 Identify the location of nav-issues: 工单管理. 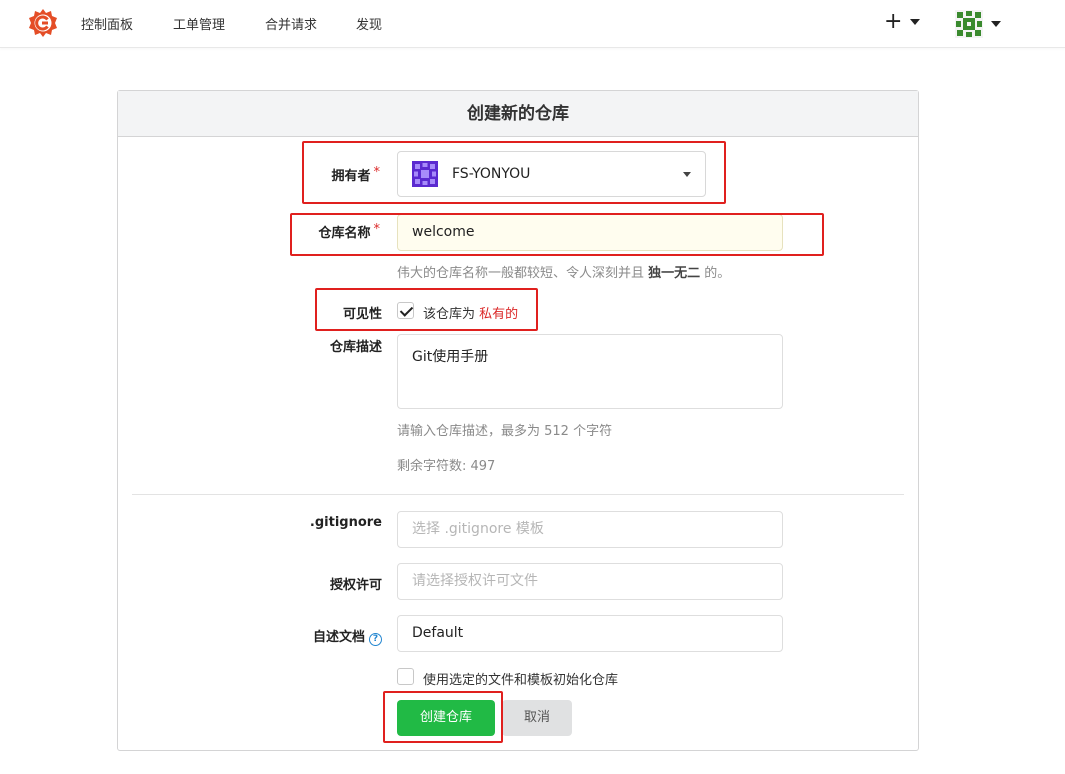
(199, 23).